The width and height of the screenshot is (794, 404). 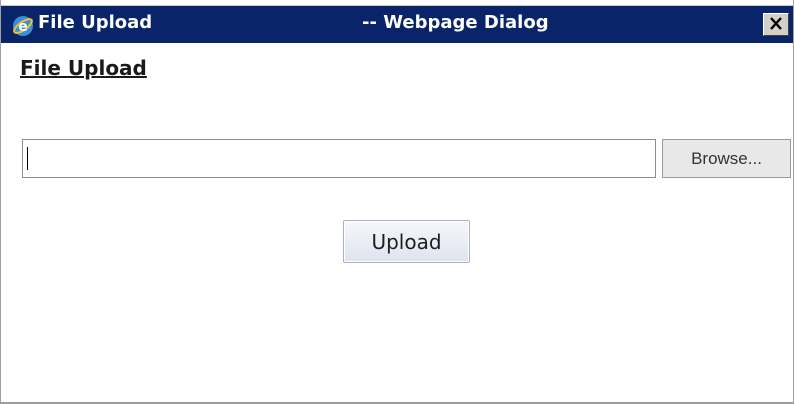 What do you see at coordinates (406, 241) in the screenshot?
I see `upload-button: Upload` at bounding box center [406, 241].